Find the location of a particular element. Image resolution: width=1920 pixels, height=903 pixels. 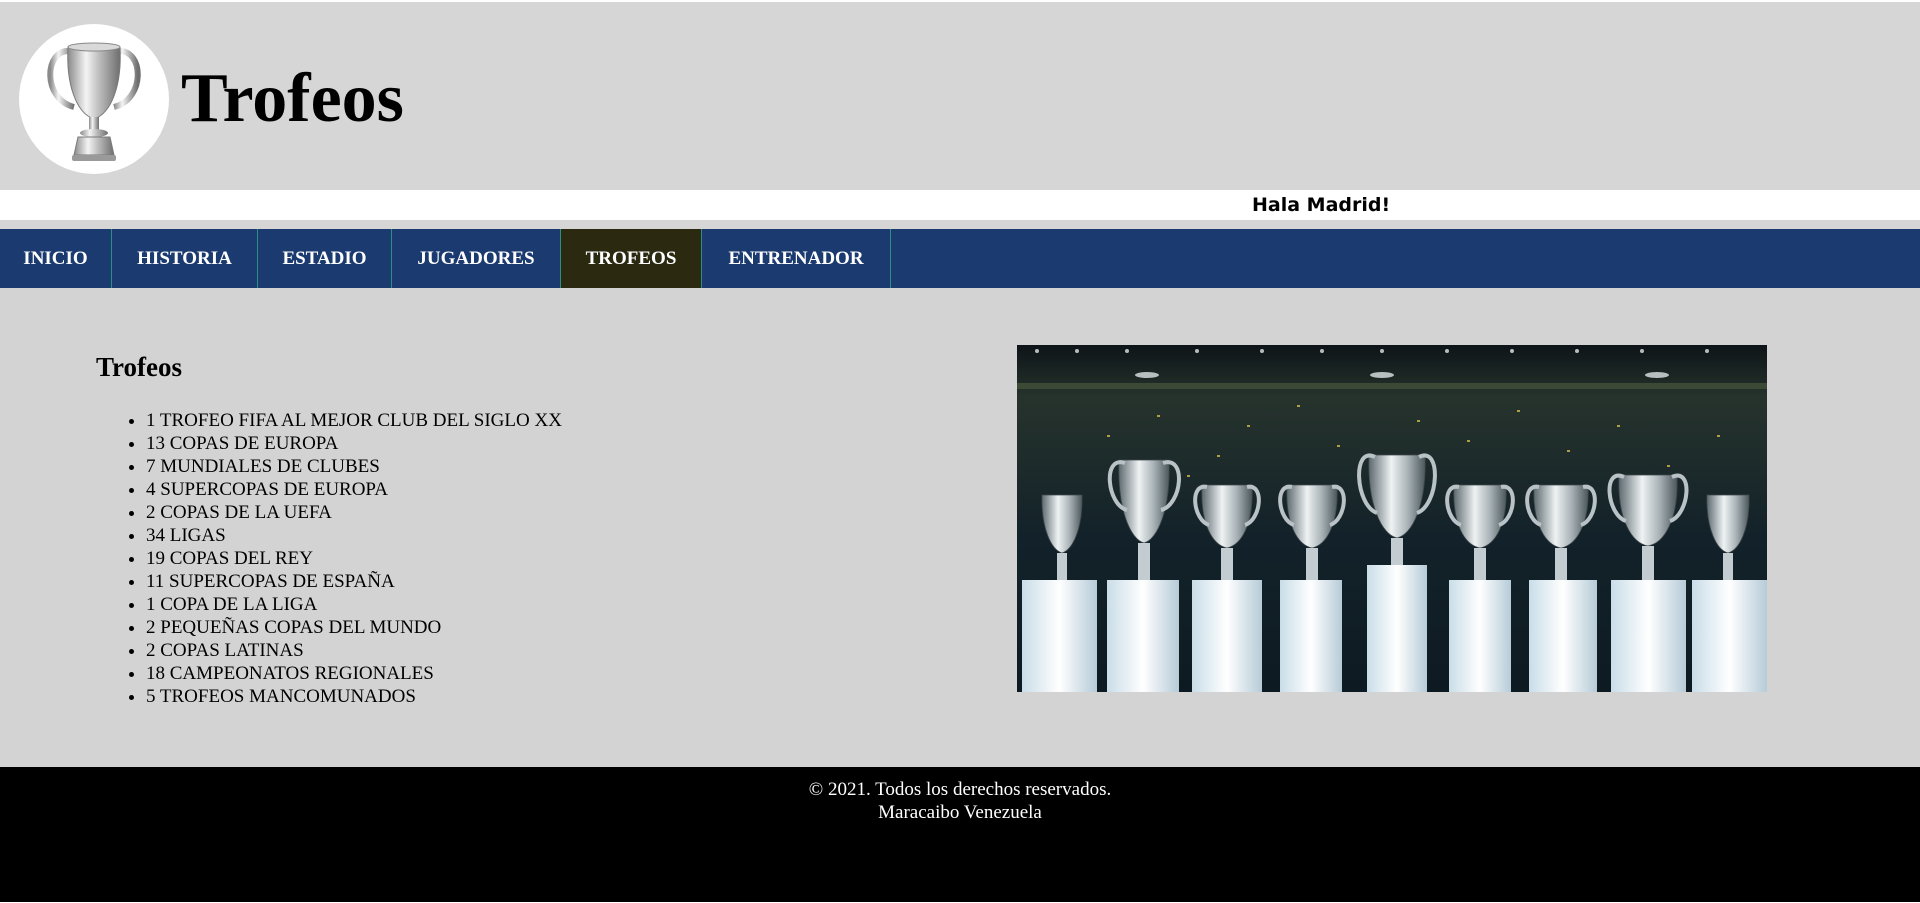

nav-item-historia: HISTORIA is located at coordinates (185, 258).